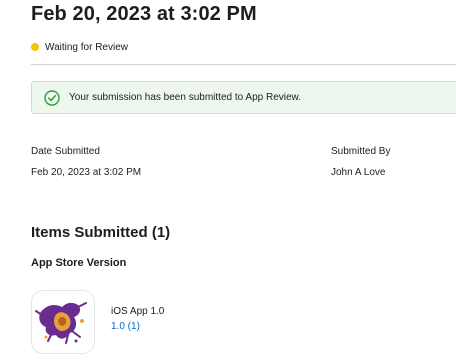 Image resolution: width=456 pixels, height=362 pixels. What do you see at coordinates (144, 14) in the screenshot?
I see `page-title: Feb 20, 2023 at 3:02 PM` at bounding box center [144, 14].